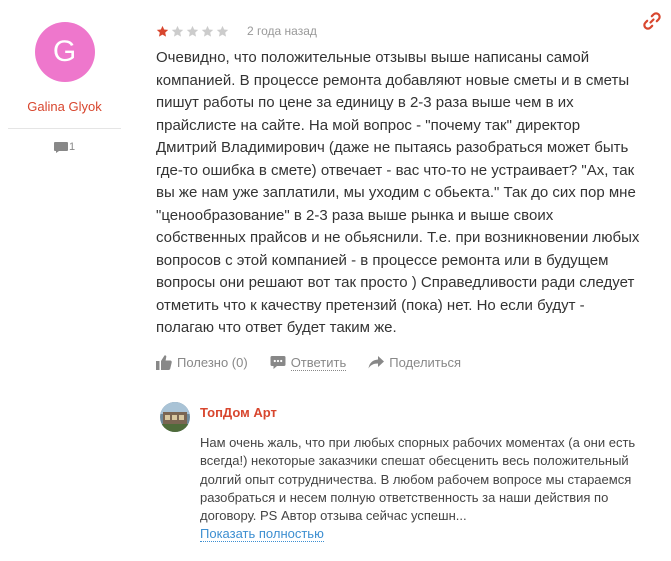 This screenshot has height=561, width=671. Describe the element at coordinates (425, 362) in the screenshot. I see `share-label: Поделиться` at that location.